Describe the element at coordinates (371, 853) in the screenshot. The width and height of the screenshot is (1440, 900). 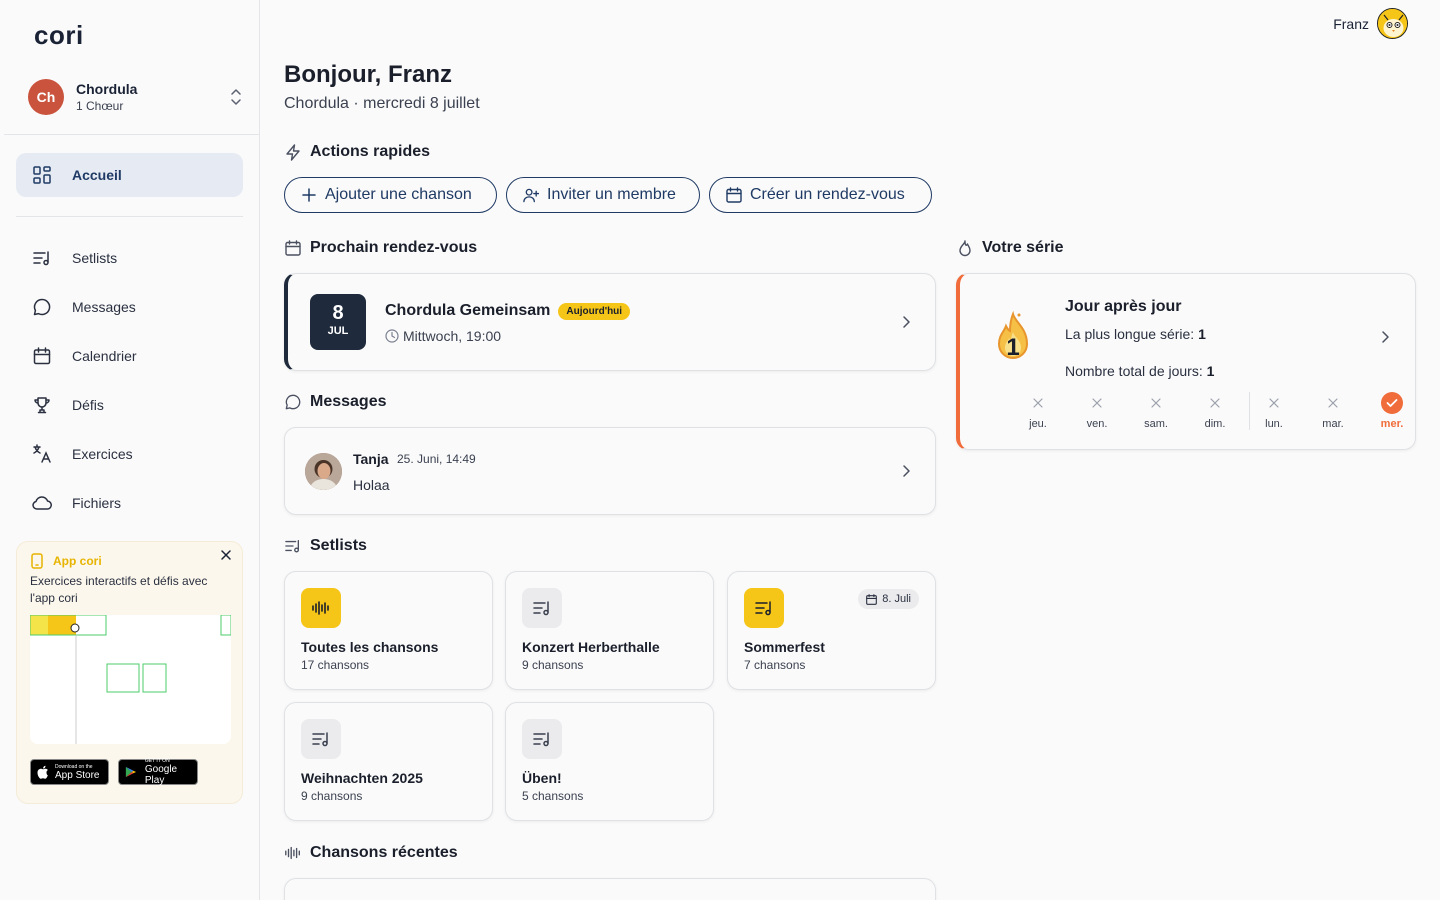
I see `section-recent-songs: Chansons récentes` at that location.